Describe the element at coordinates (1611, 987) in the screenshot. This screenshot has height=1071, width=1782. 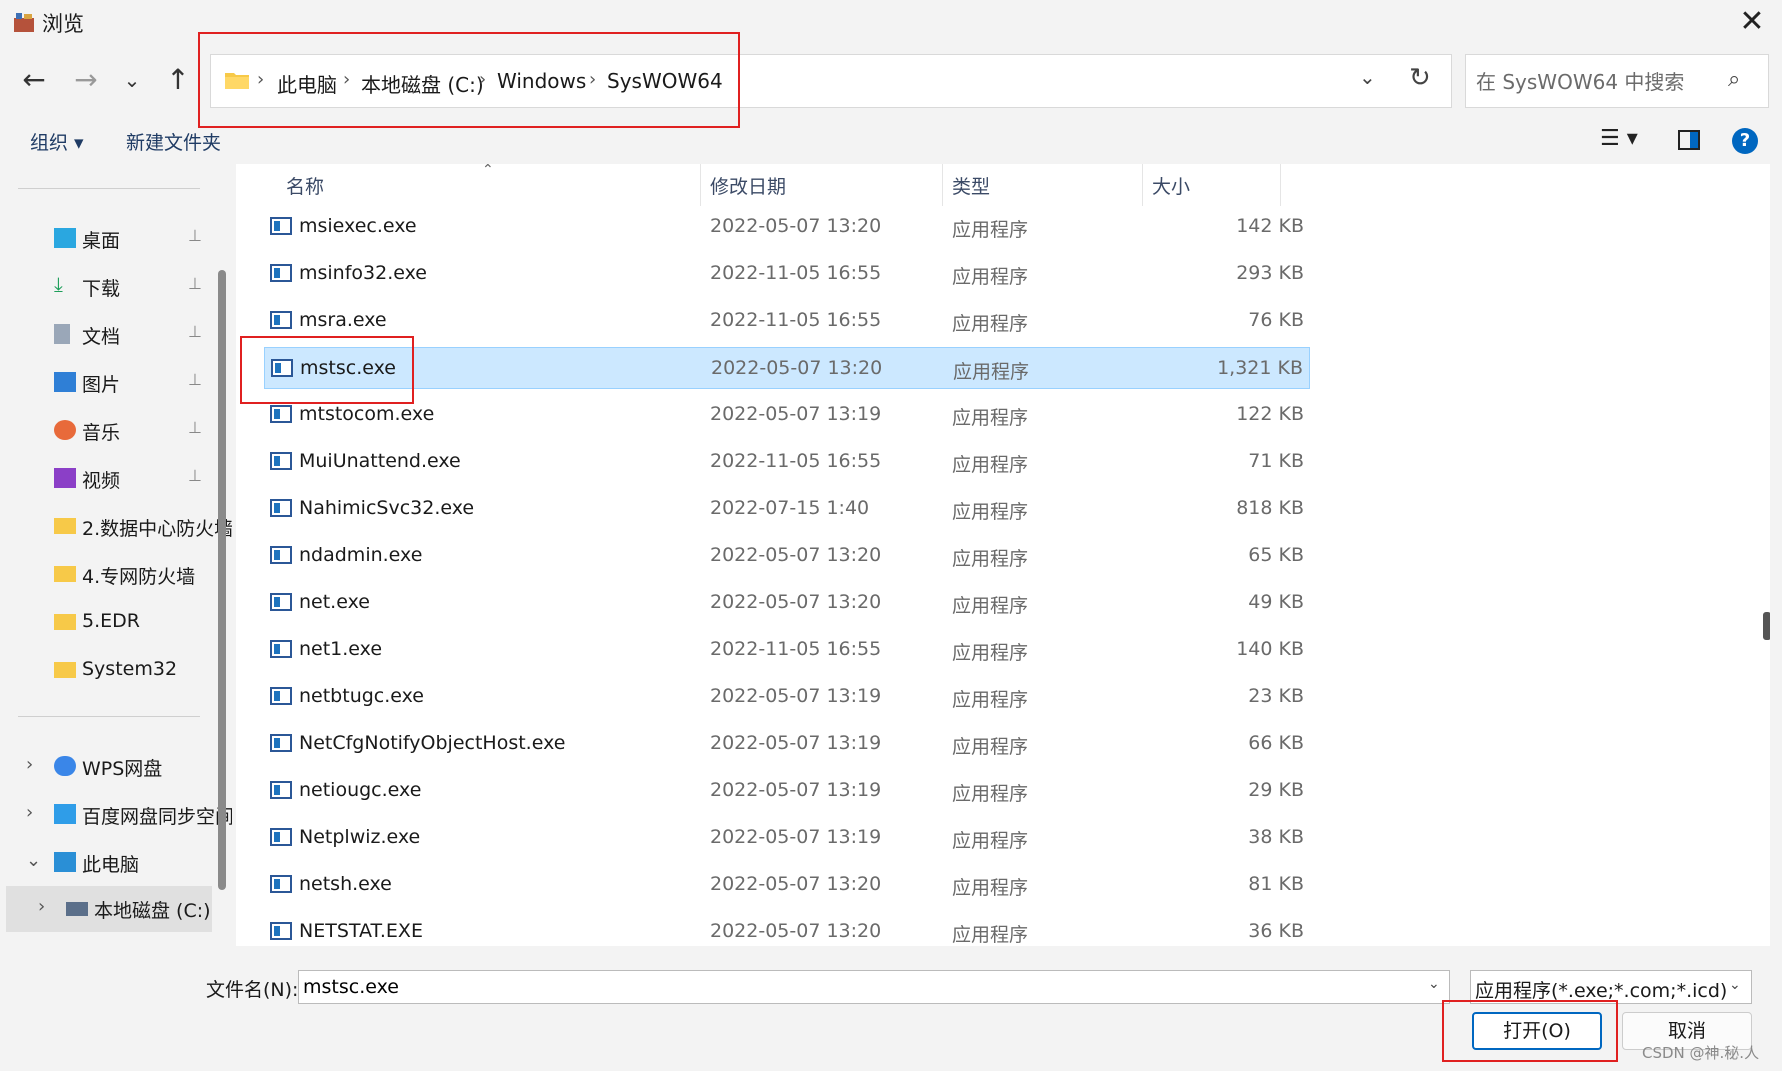
I see `filetype-select: 应用程序(*.exe;*.com;*.icd) ⌄` at that location.